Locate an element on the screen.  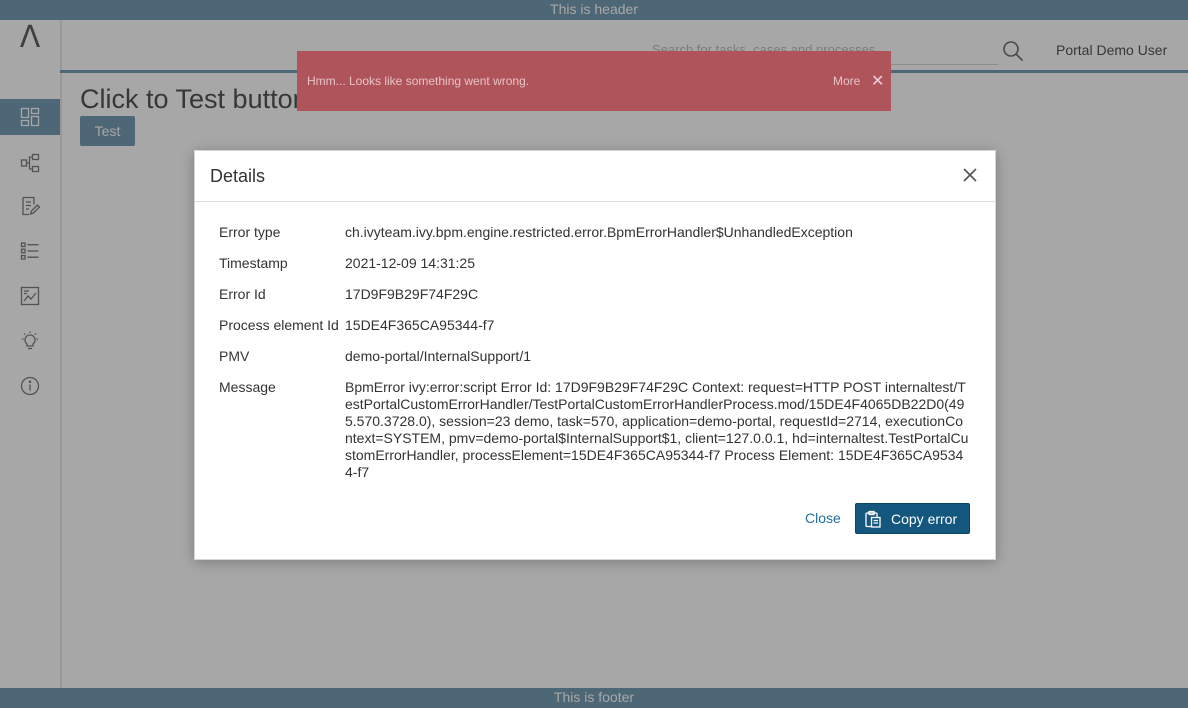
error-id-label: Error Id is located at coordinates (242, 294).